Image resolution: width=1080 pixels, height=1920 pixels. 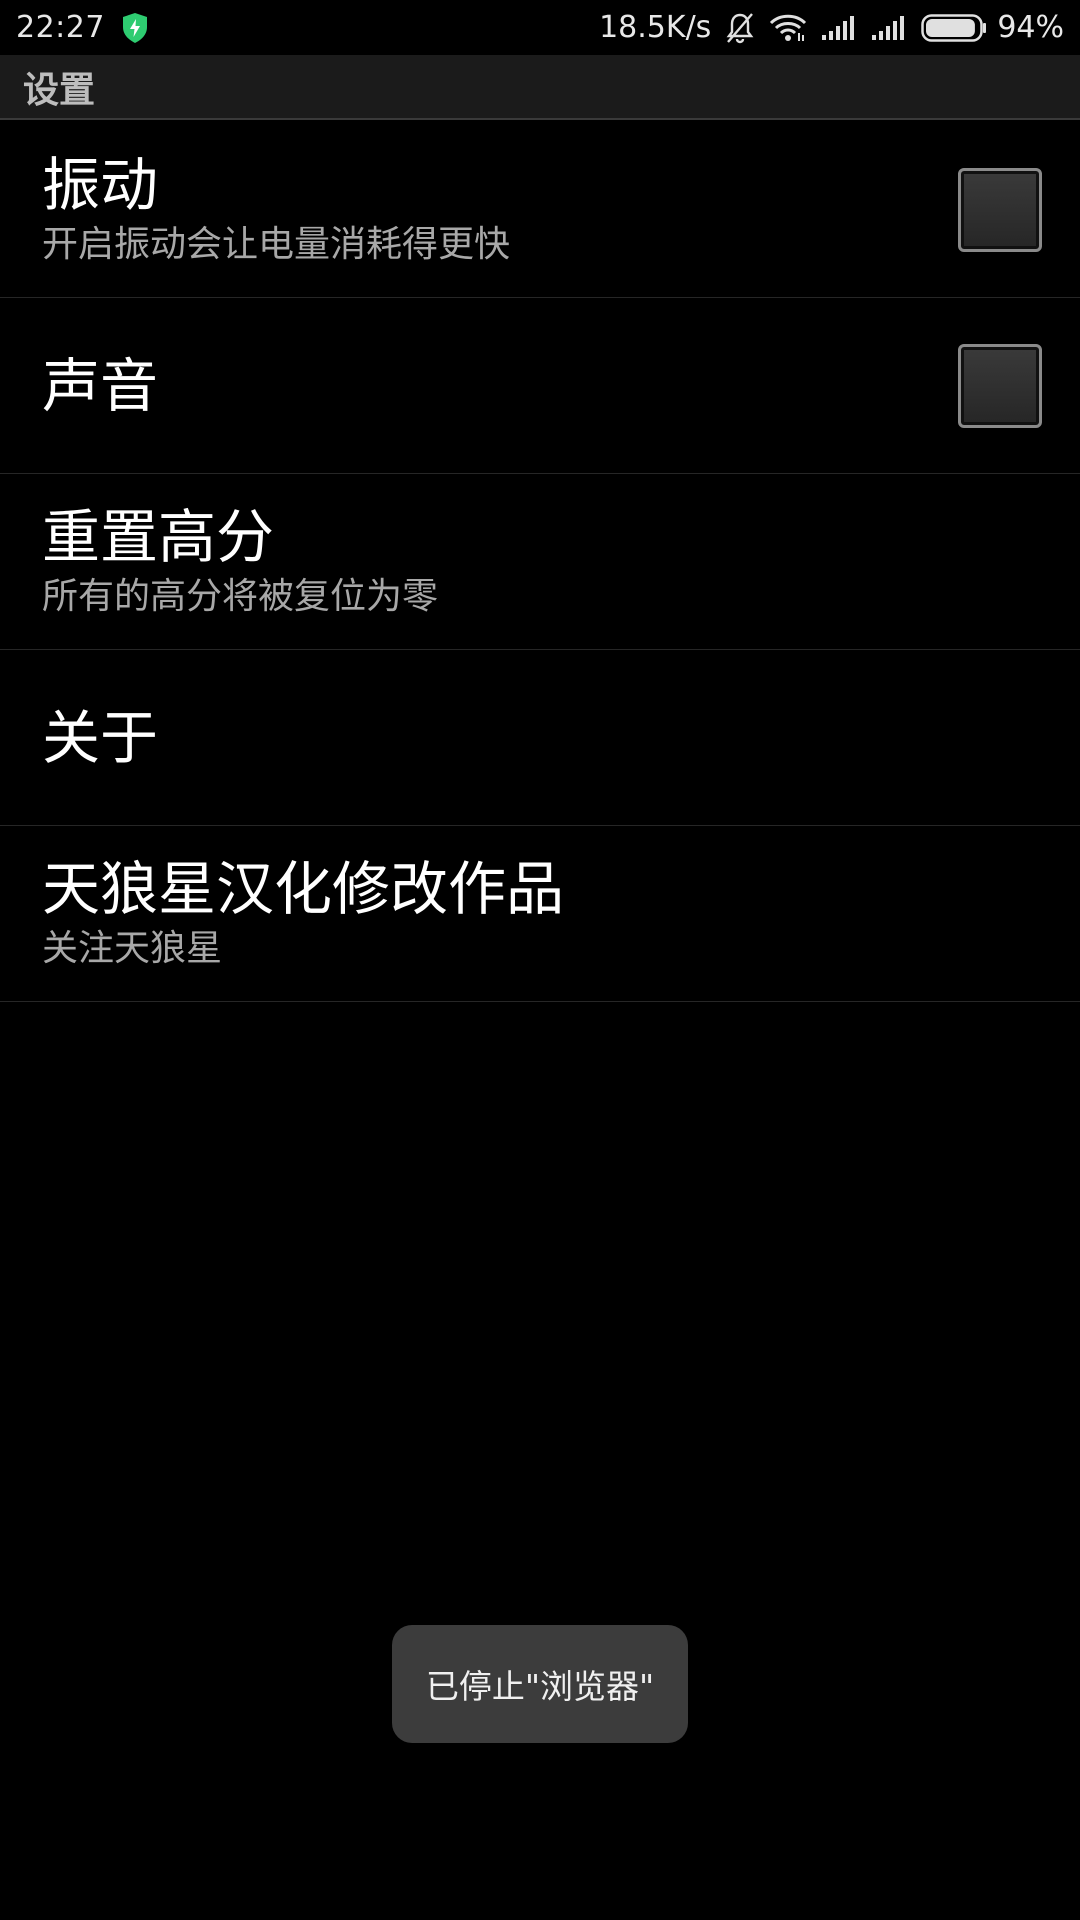 I want to click on pref-title: 声音, so click(x=100, y=385).